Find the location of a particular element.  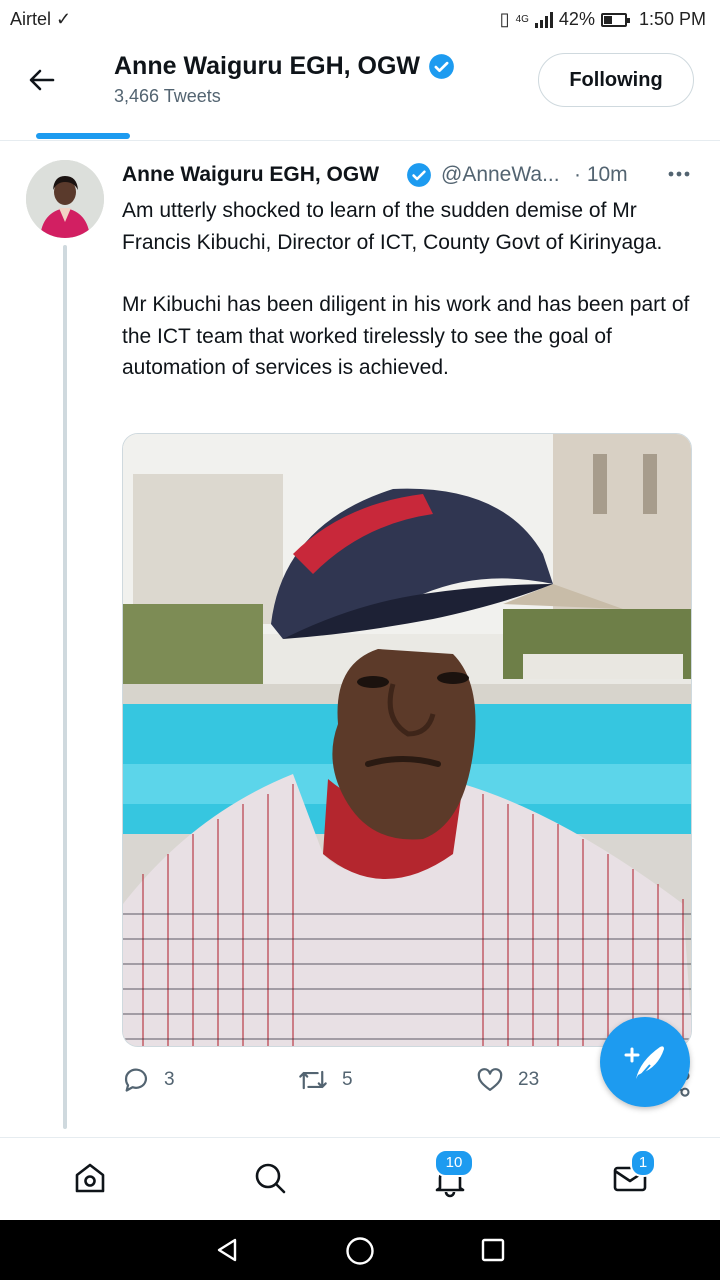

system-navigation-bar is located at coordinates (360, 1250).